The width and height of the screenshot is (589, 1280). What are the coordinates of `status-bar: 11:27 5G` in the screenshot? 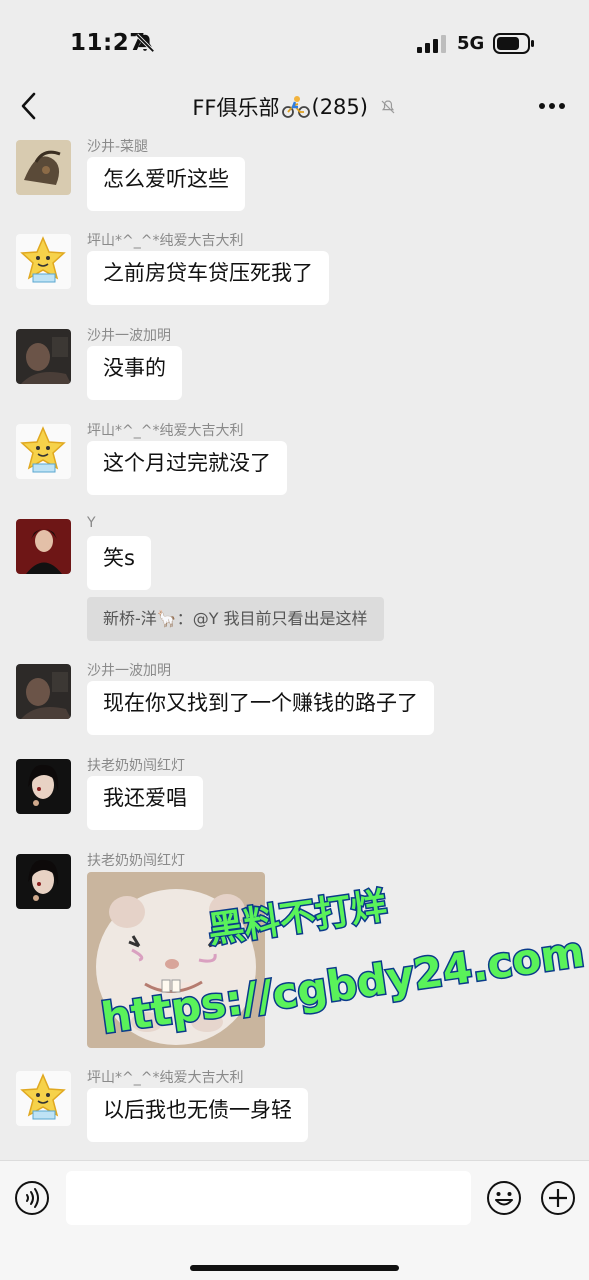 It's located at (294, 40).